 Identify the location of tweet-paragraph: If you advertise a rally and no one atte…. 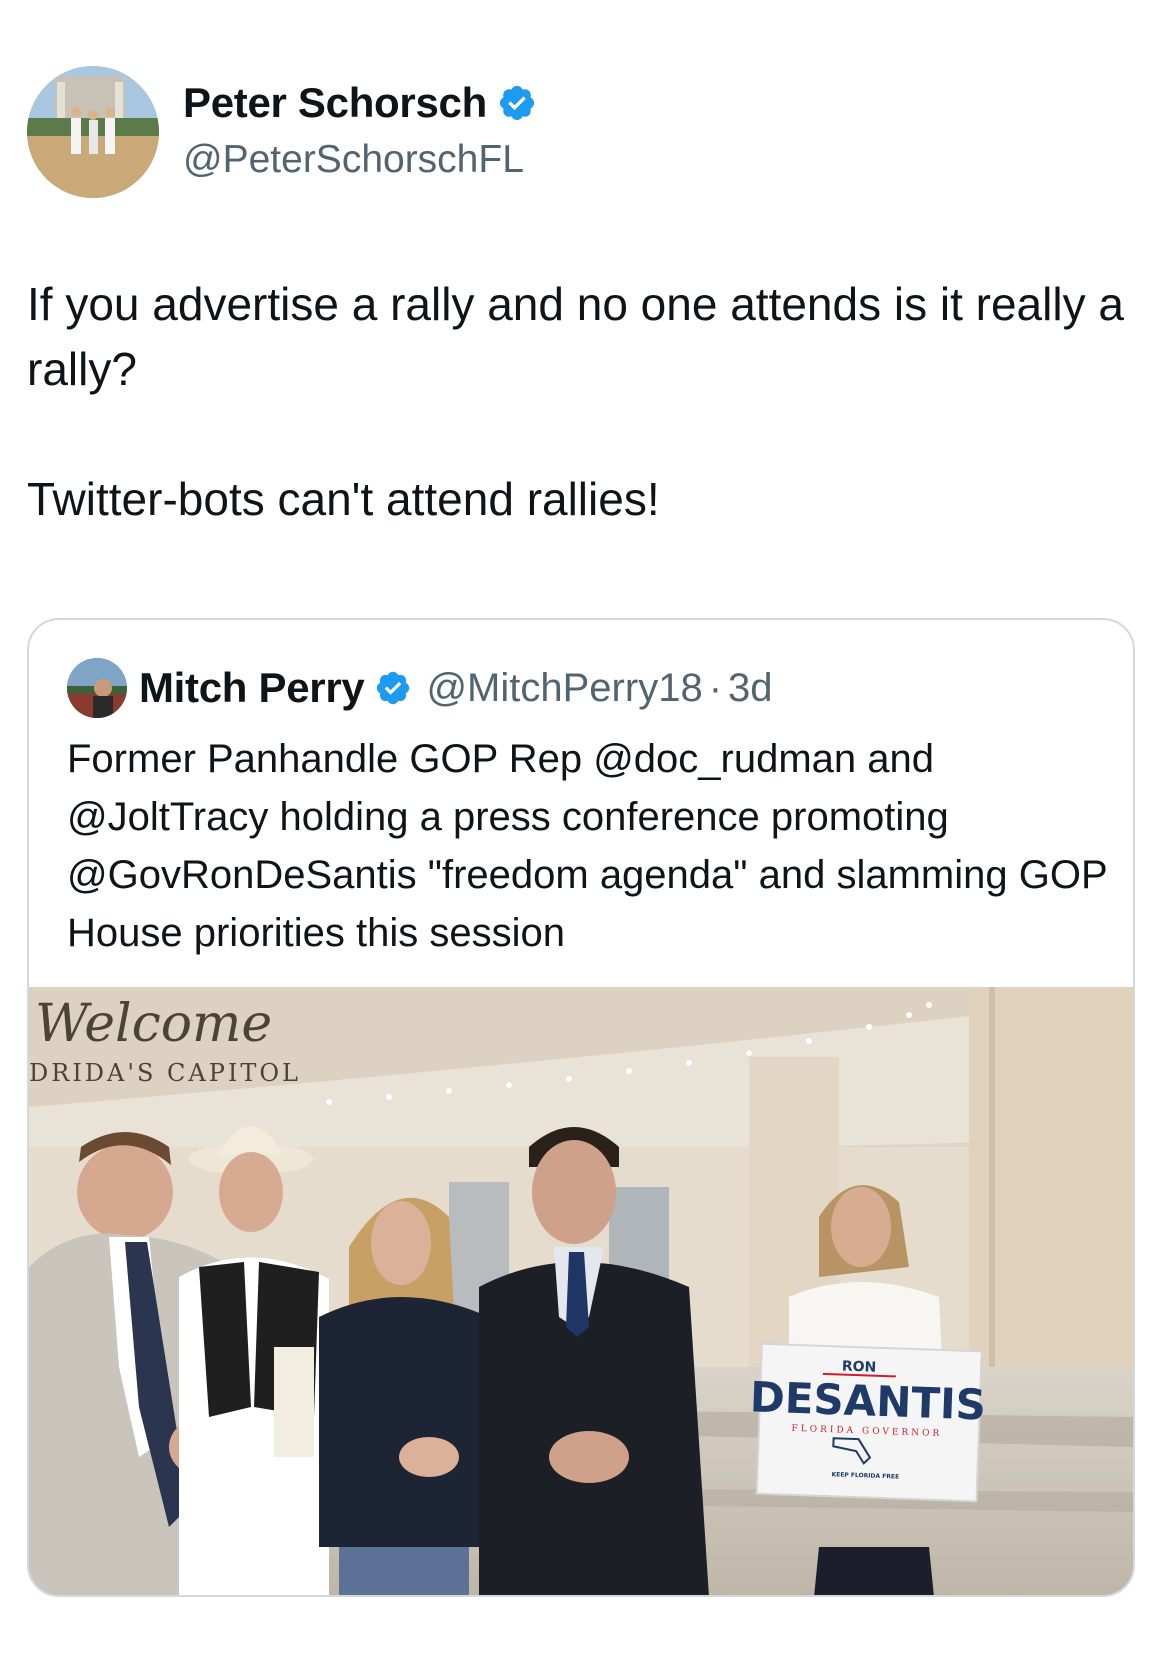
(575, 336).